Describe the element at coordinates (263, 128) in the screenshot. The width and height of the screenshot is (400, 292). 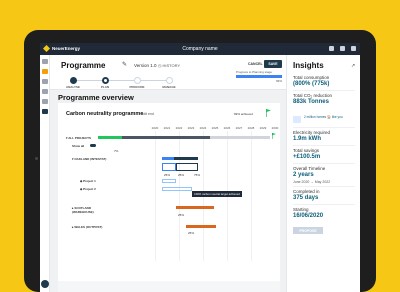
I see `year-label: 2029` at that location.